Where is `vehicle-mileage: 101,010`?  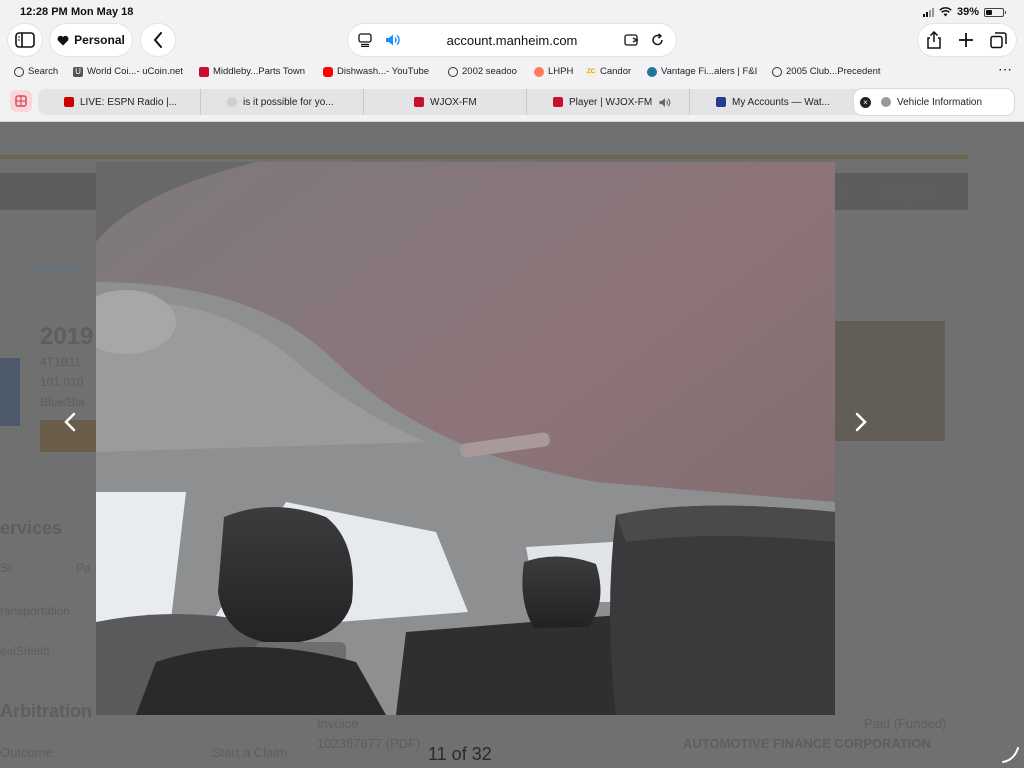 vehicle-mileage: 101,010 is located at coordinates (62, 382).